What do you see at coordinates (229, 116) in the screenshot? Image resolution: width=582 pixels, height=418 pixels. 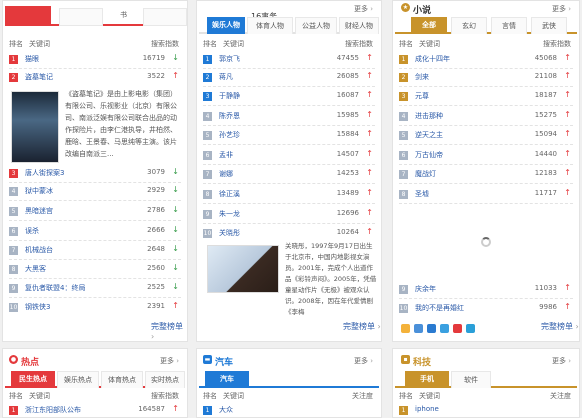 I see `keyword-link: 陈乔恩` at bounding box center [229, 116].